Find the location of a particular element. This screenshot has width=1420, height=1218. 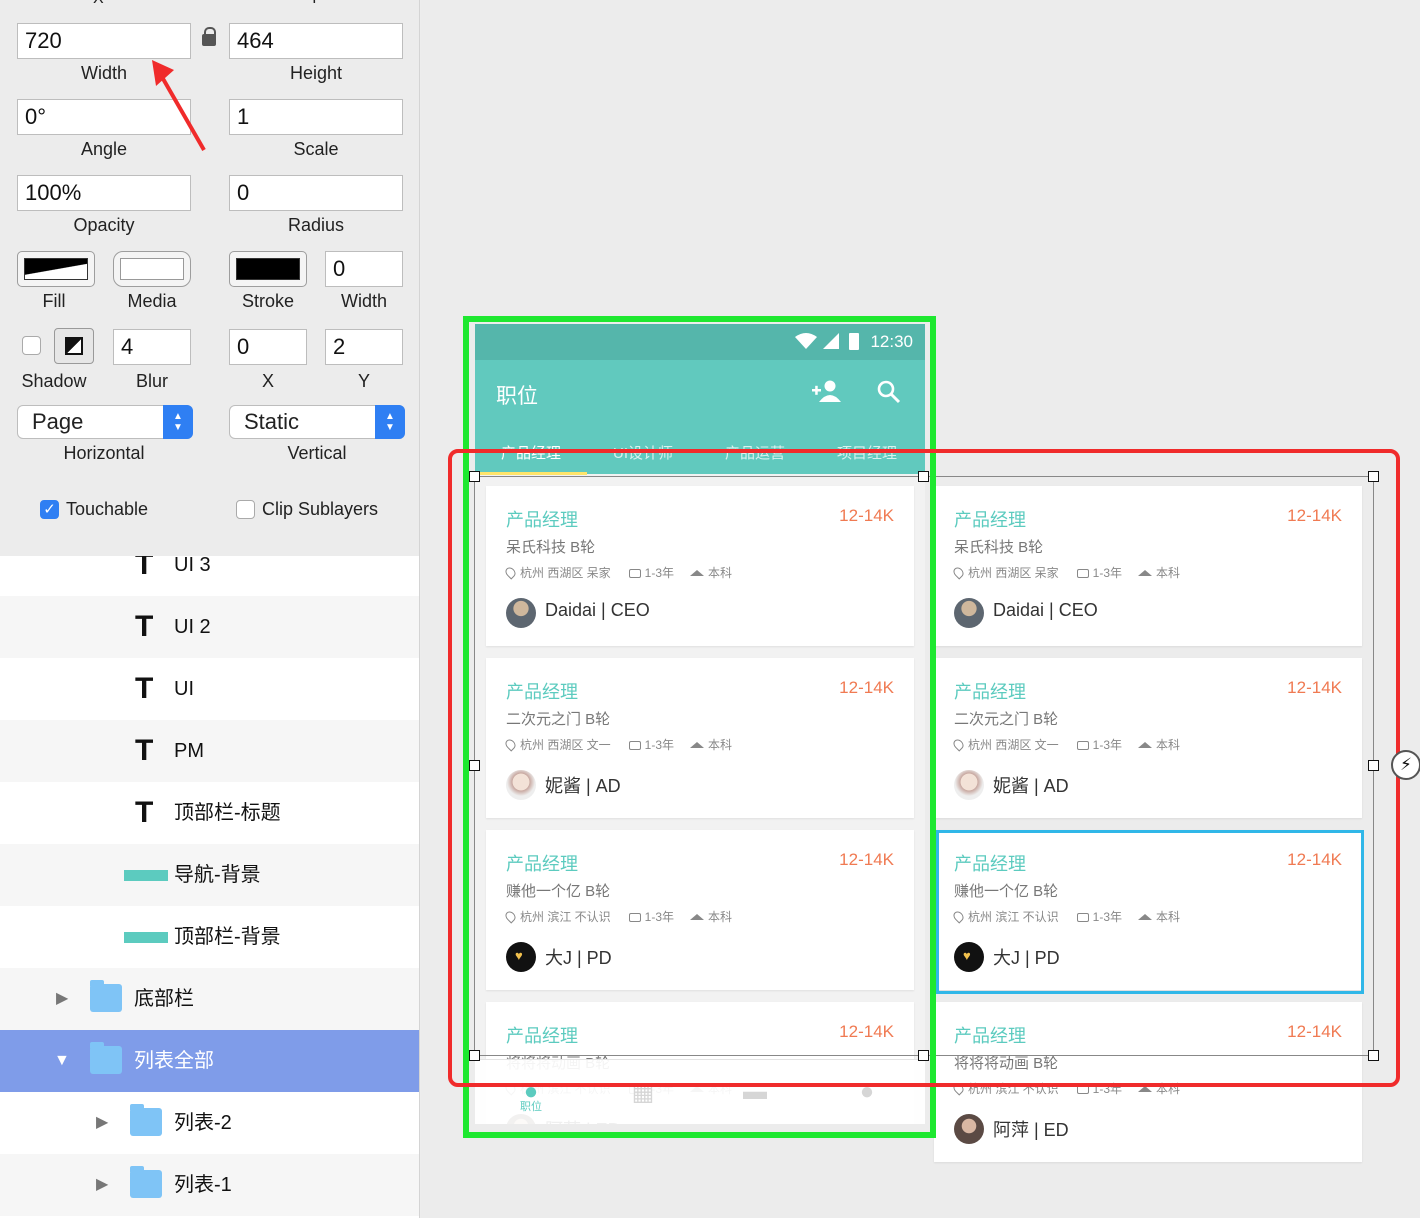

vertical-label: Vertical is located at coordinates (317, 453).